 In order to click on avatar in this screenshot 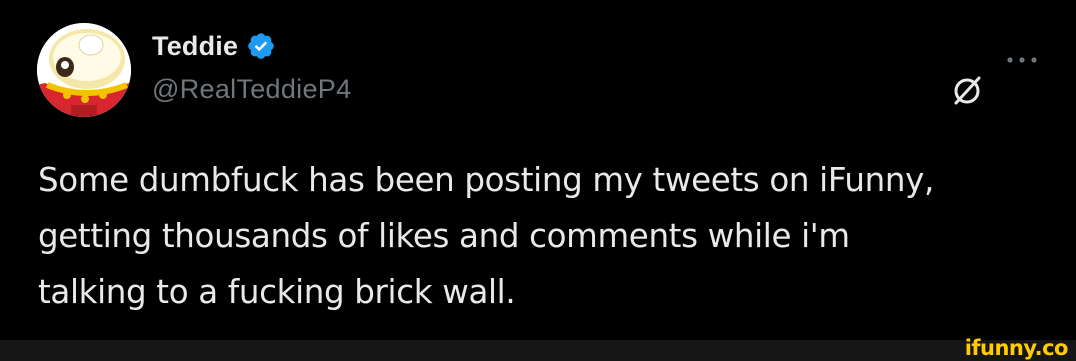, I will do `click(84, 70)`.